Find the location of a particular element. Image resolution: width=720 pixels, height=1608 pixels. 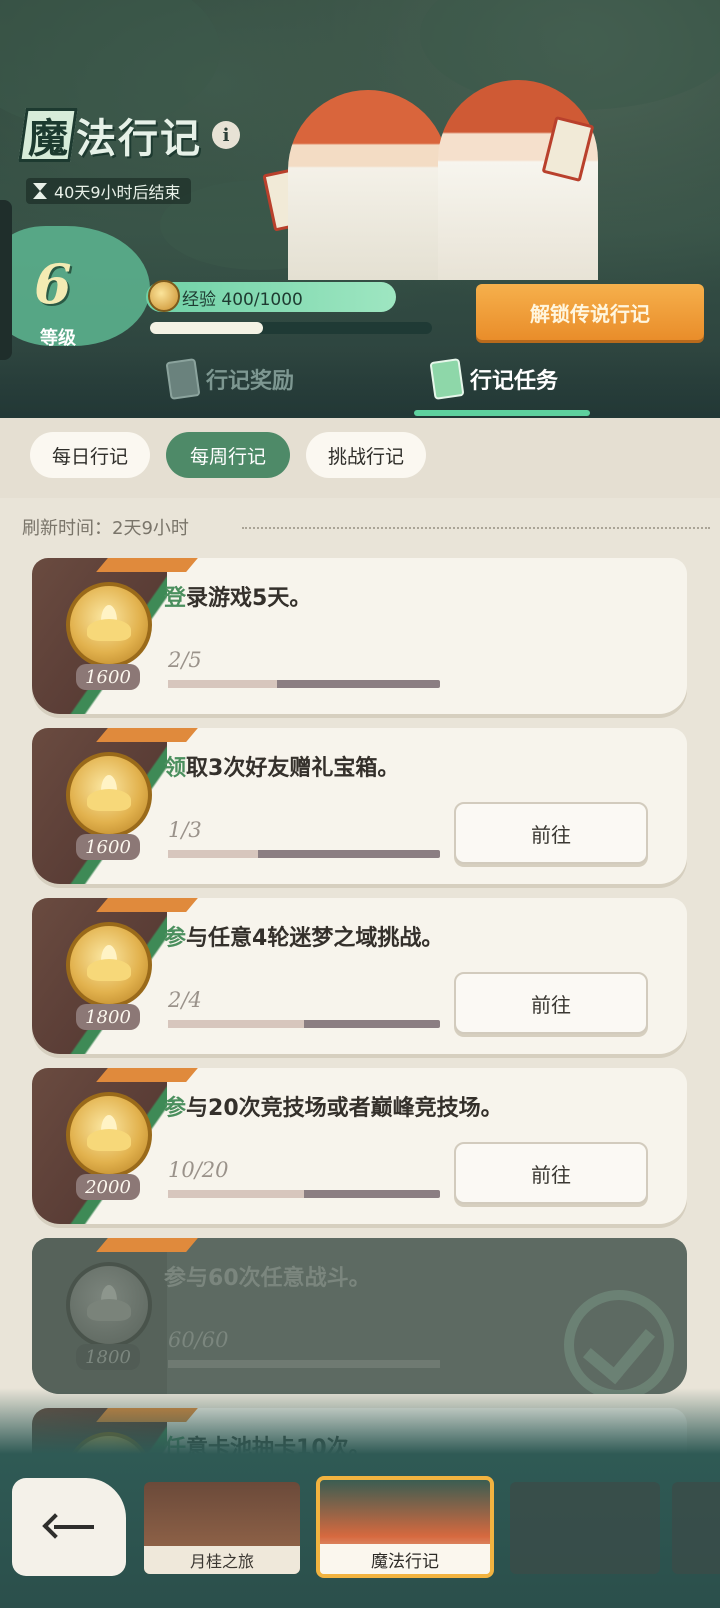

page-title: 魔 法行记 i is located at coordinates (129, 135).